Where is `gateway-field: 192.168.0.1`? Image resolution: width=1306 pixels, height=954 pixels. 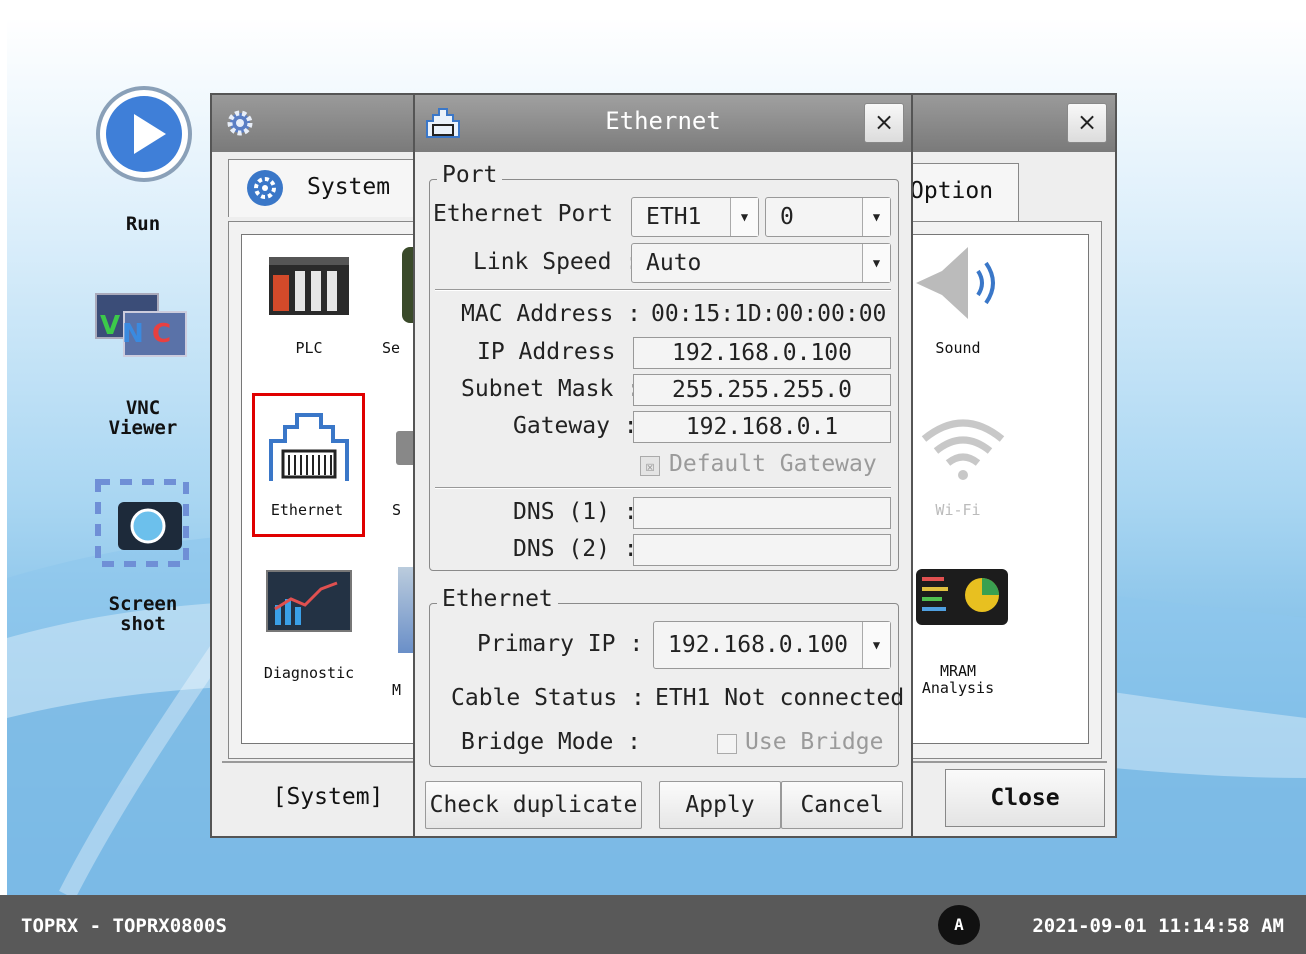 gateway-field: 192.168.0.1 is located at coordinates (762, 427).